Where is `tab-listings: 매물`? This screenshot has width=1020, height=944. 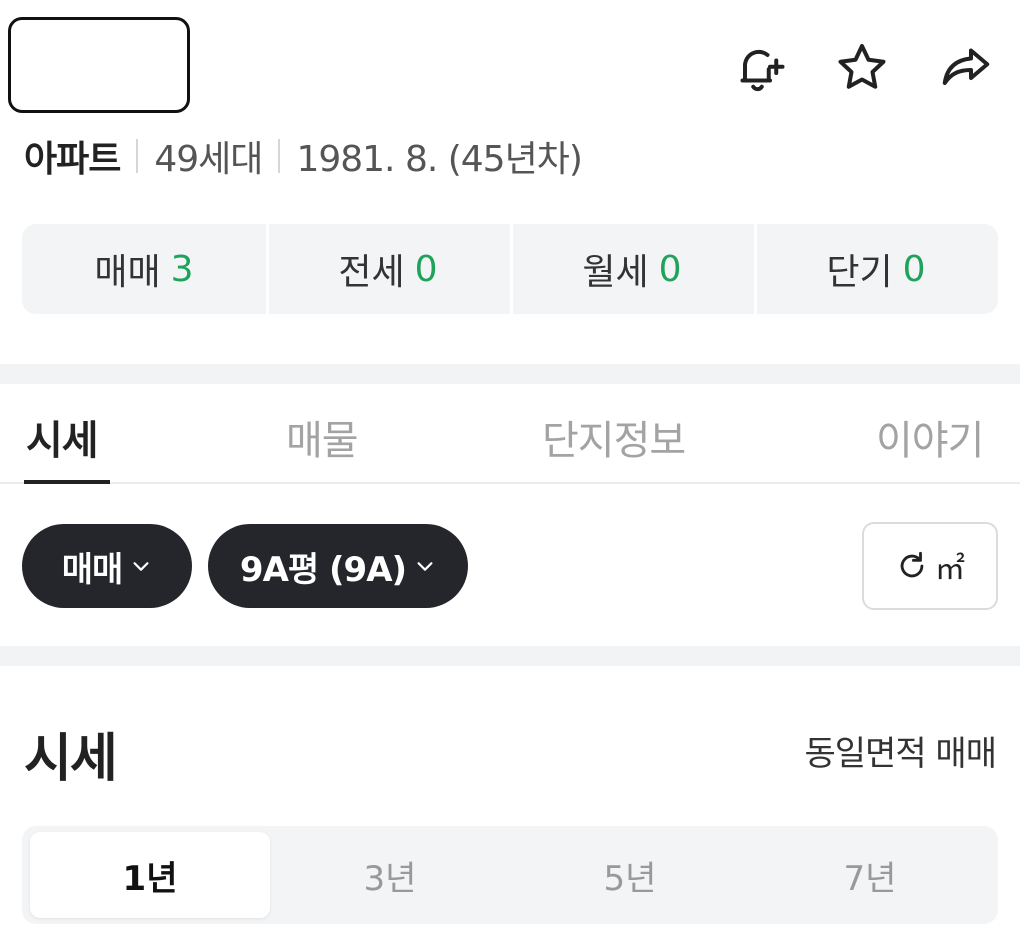
tab-listings: 매물 is located at coordinates (322, 437).